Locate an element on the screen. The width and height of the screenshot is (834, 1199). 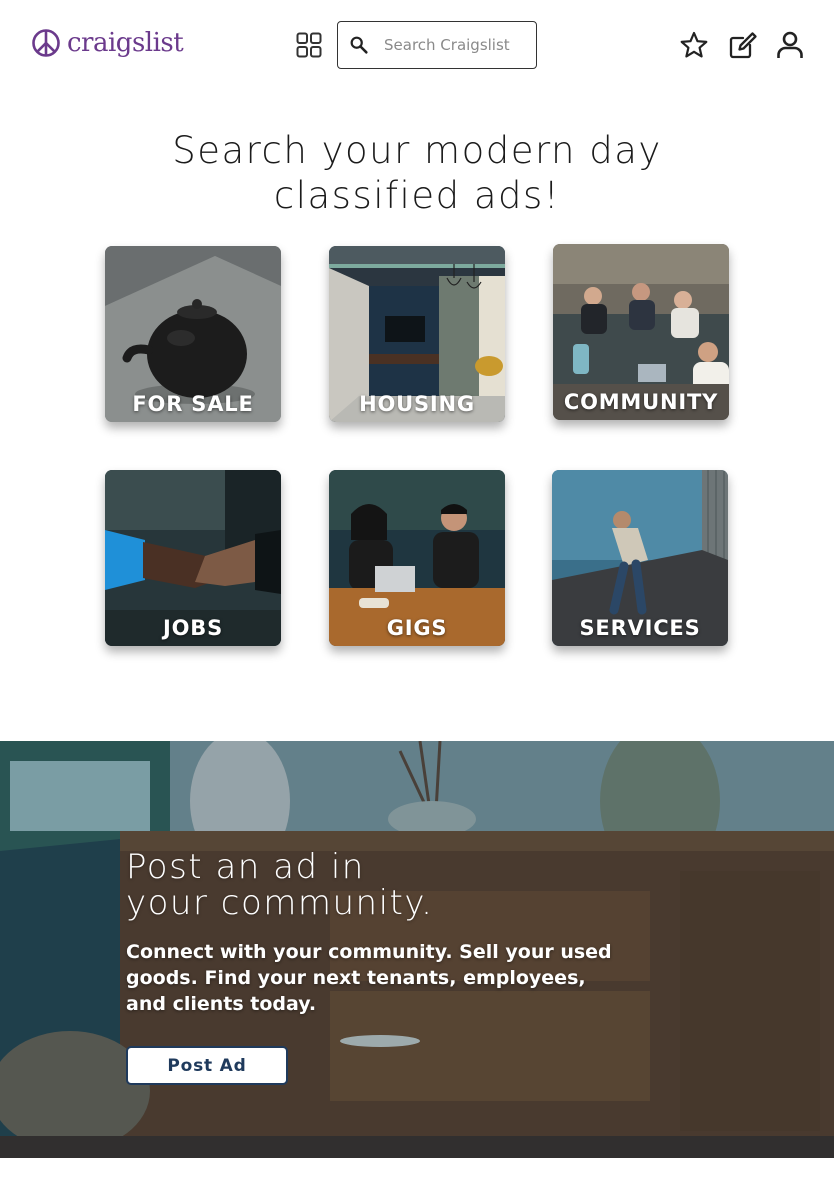
user-icon is located at coordinates (790, 45).